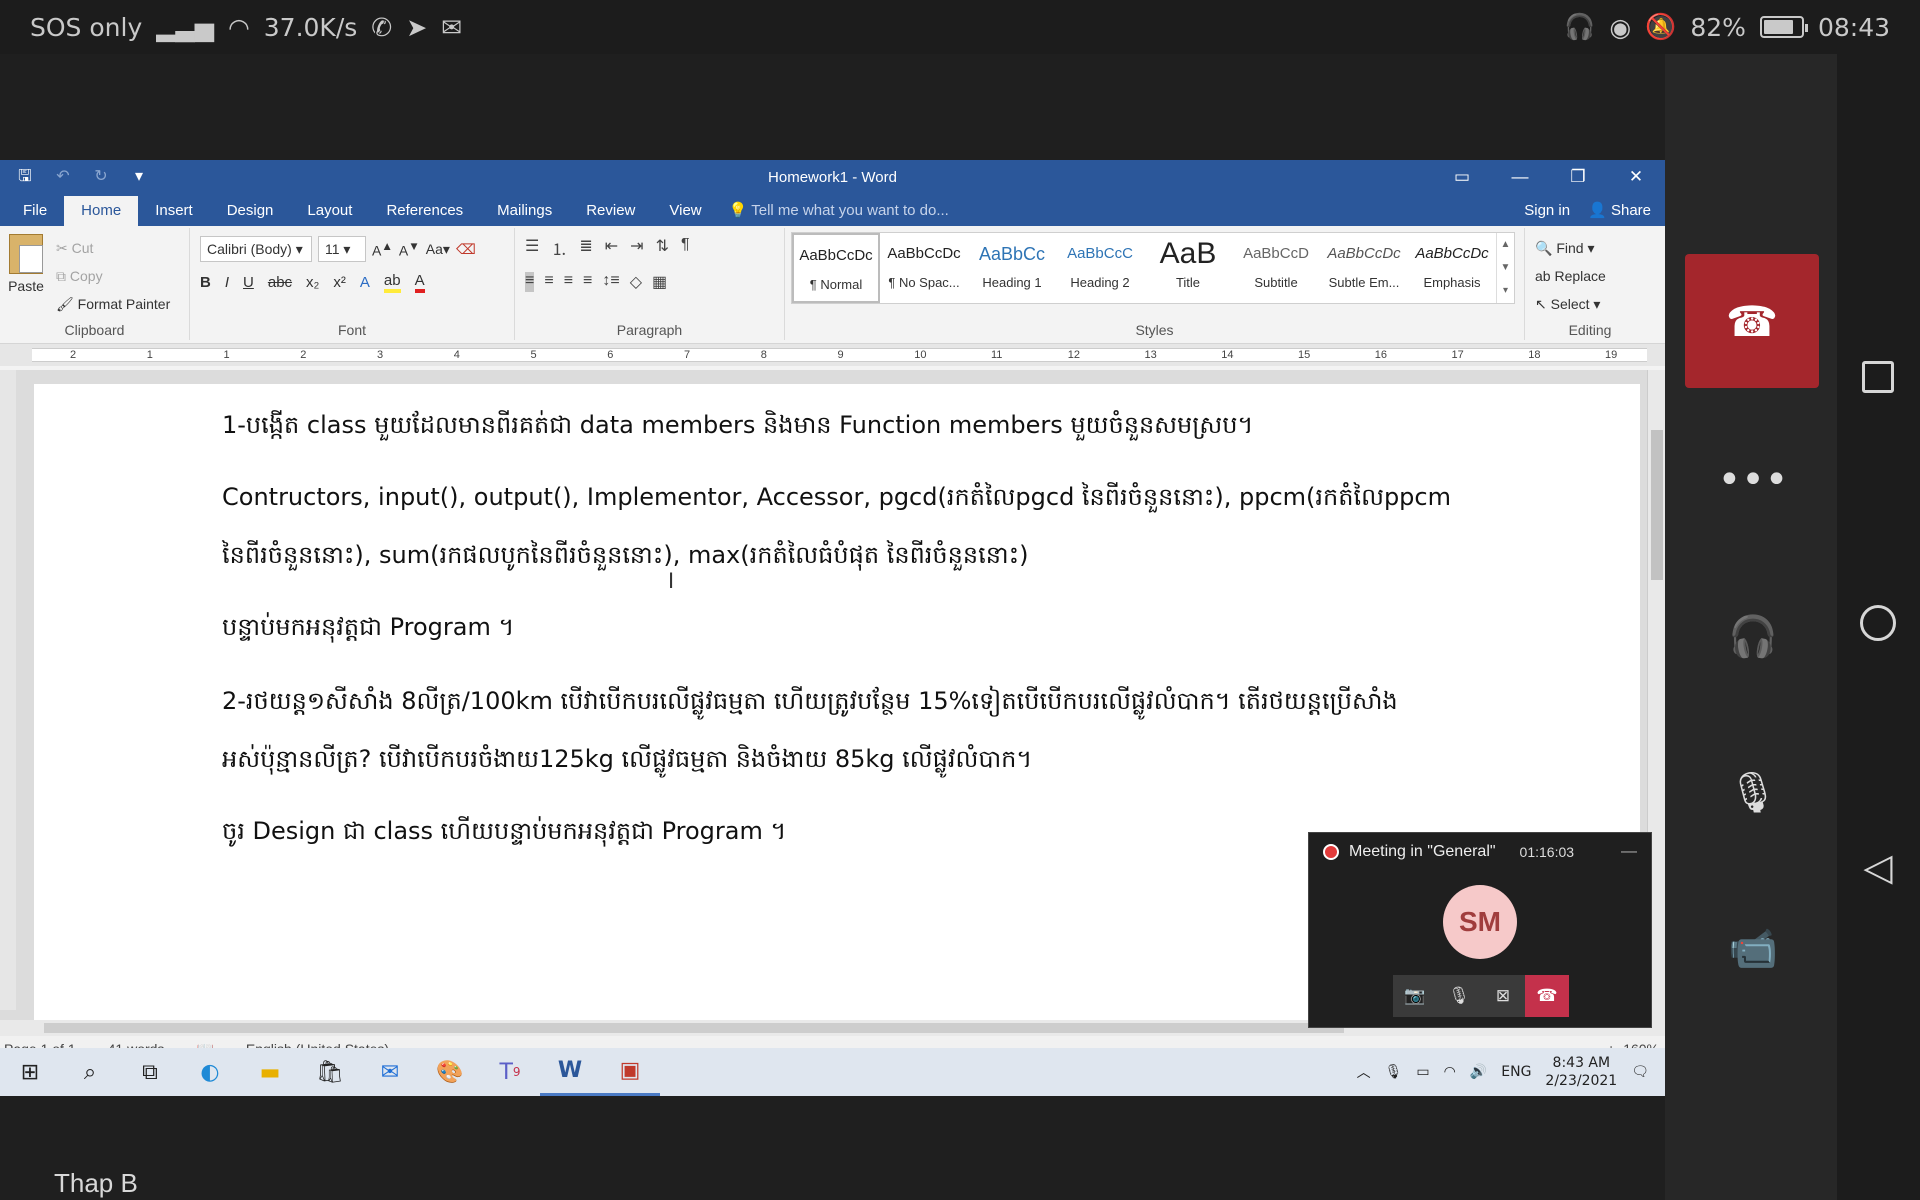 This screenshot has width=1920, height=1200. What do you see at coordinates (610, 282) in the screenshot?
I see `line-spacing-icon: ↕≡` at bounding box center [610, 282].